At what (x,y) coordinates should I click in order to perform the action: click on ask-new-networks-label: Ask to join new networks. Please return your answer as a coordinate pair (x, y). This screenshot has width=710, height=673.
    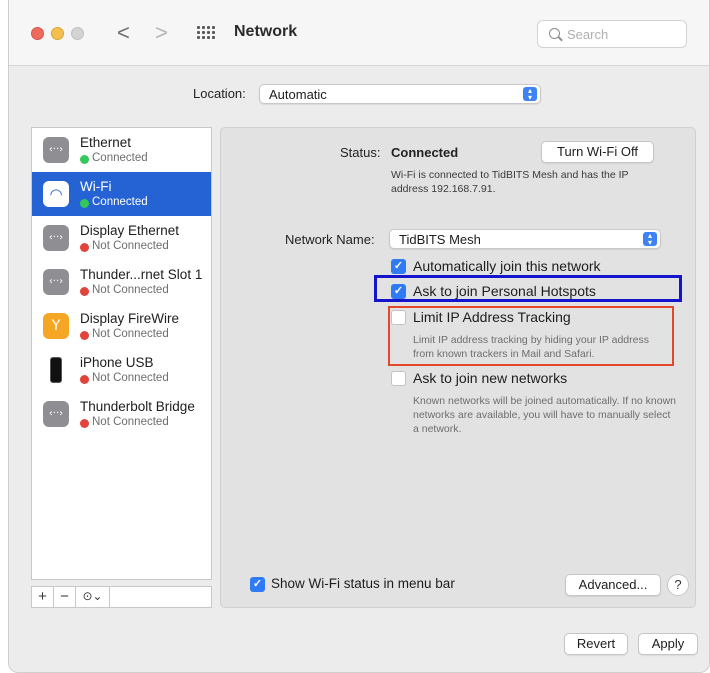
    Looking at the image, I should click on (490, 378).